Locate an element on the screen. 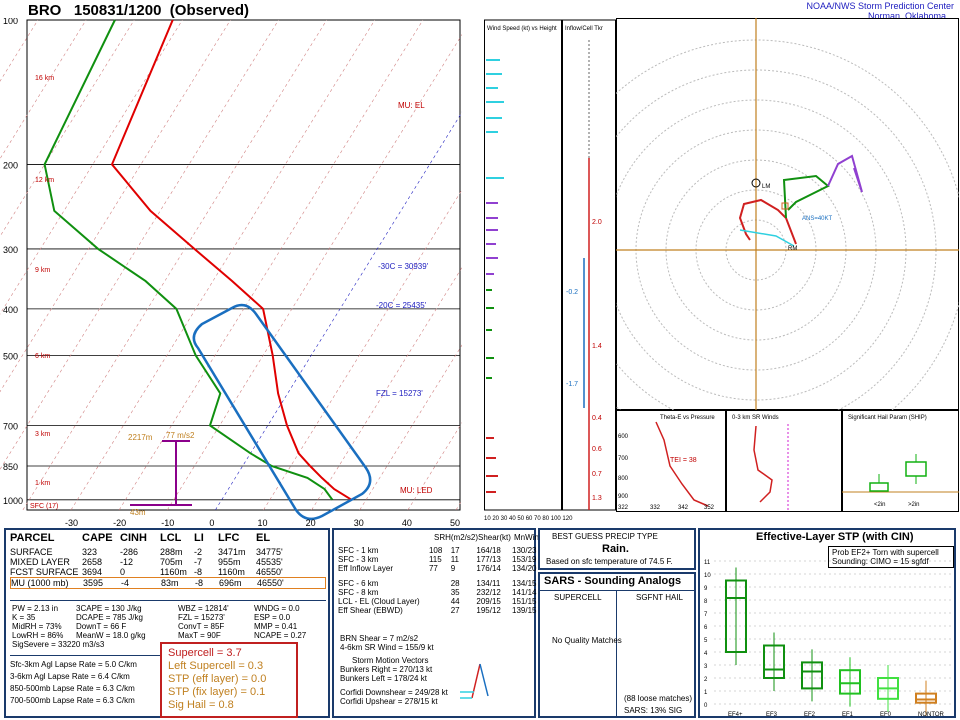 The width and height of the screenshot is (960, 720). stp-cat: EF2 is located at coordinates (810, 715).